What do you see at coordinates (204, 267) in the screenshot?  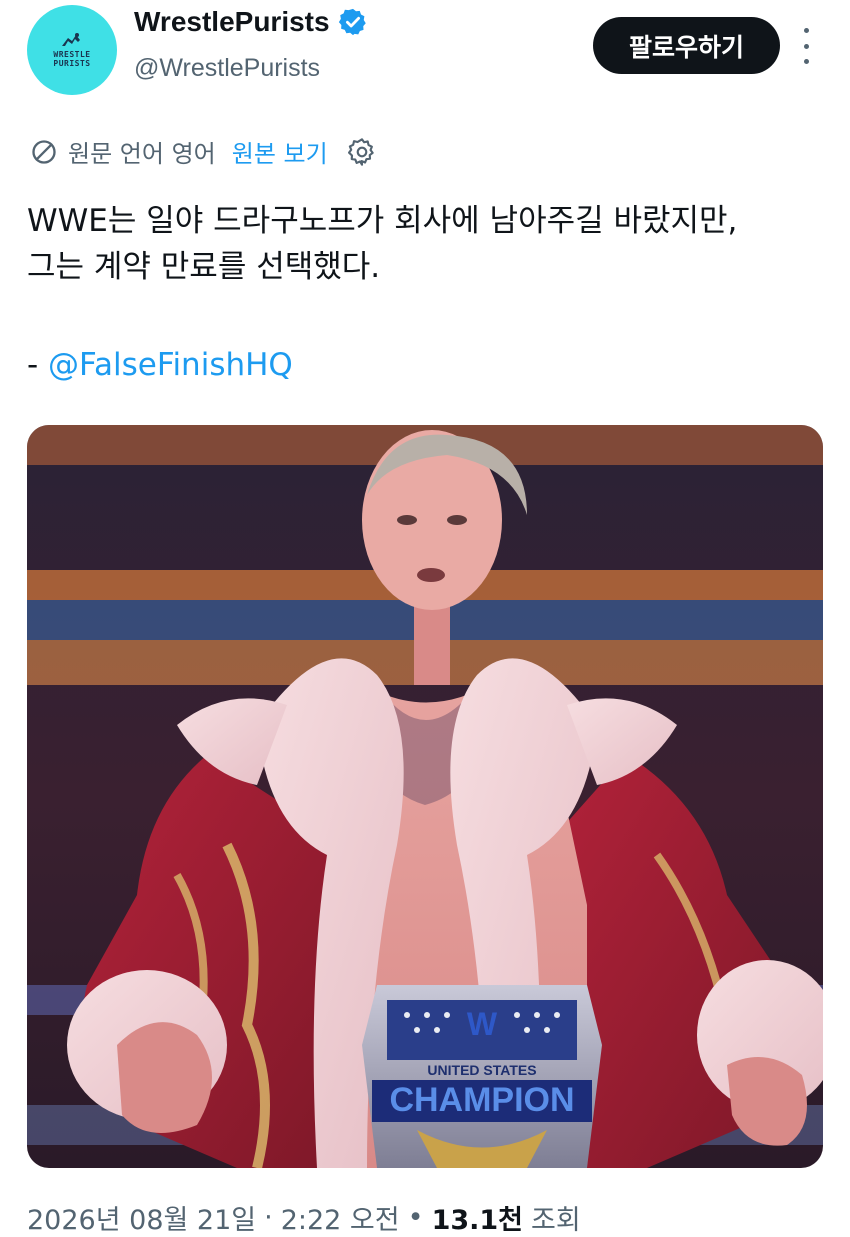 I see `tweet-text-line: 그는 계약 만료를 선택했다.` at bounding box center [204, 267].